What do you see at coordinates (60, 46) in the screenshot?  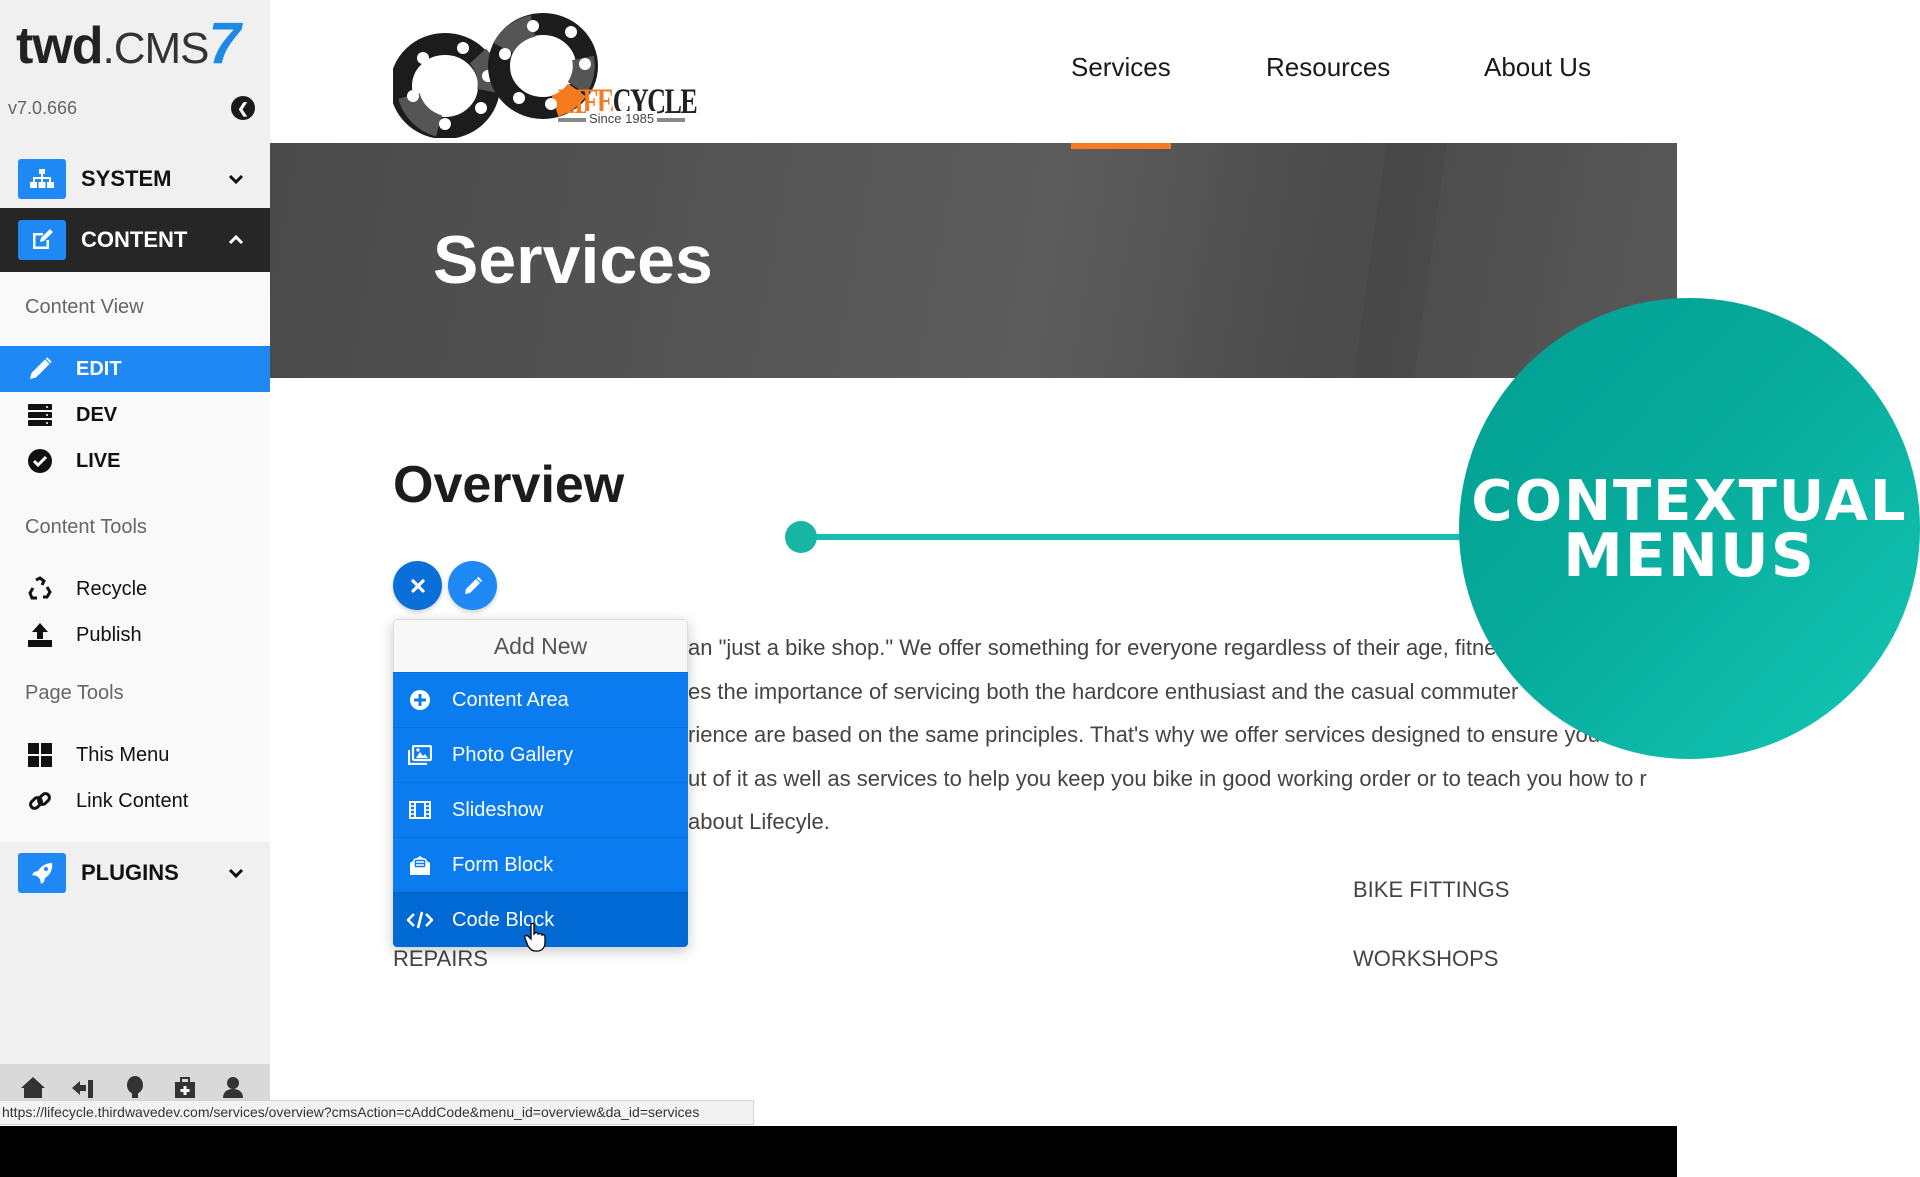 I see `logo-bold-text: twd` at bounding box center [60, 46].